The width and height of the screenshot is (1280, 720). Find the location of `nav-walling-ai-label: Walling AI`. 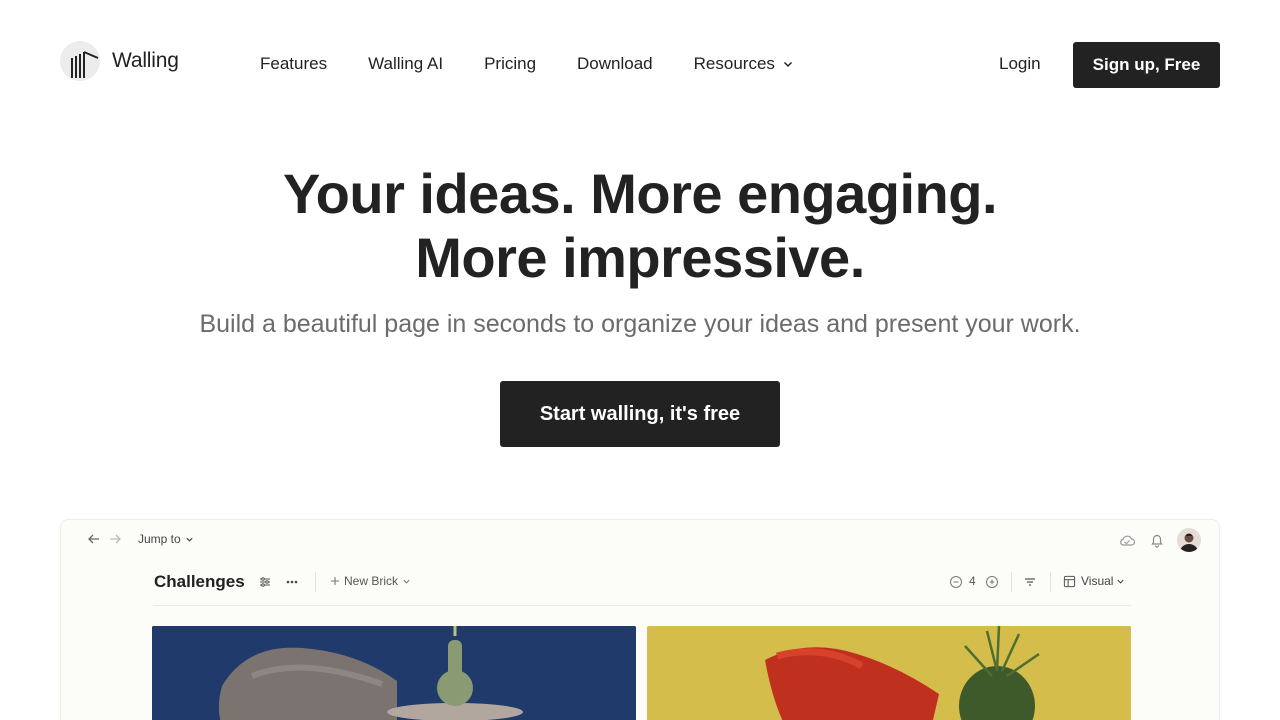

nav-walling-ai-label: Walling AI is located at coordinates (406, 63).